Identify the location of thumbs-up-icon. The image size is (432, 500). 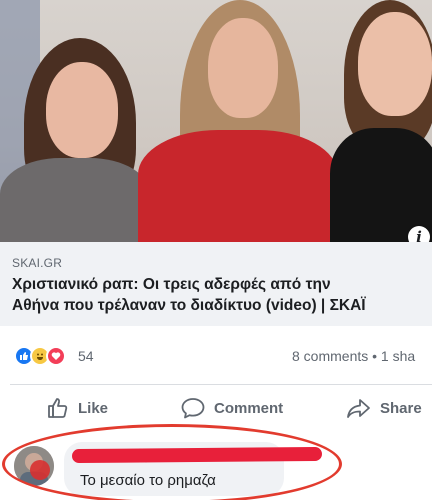
(58, 408).